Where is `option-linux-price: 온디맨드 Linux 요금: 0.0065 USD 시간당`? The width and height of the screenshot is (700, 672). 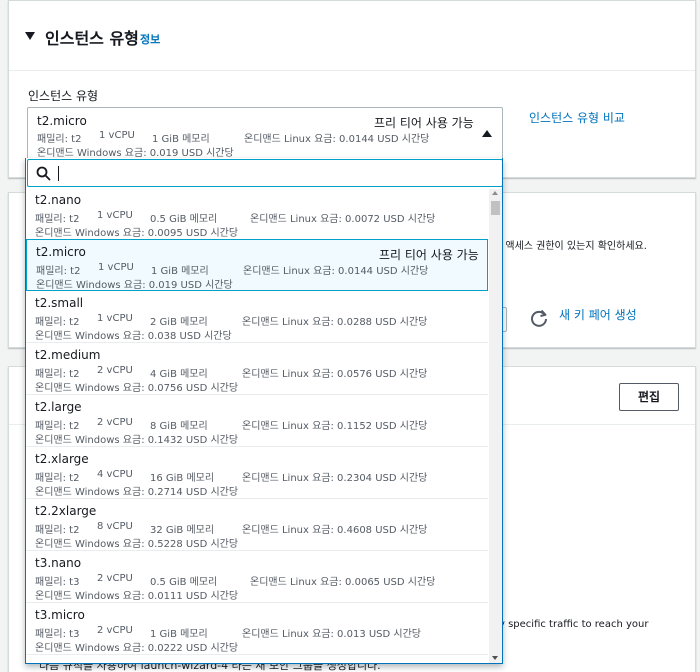 option-linux-price: 온디맨드 Linux 요금: 0.0065 USD 시간당 is located at coordinates (343, 582).